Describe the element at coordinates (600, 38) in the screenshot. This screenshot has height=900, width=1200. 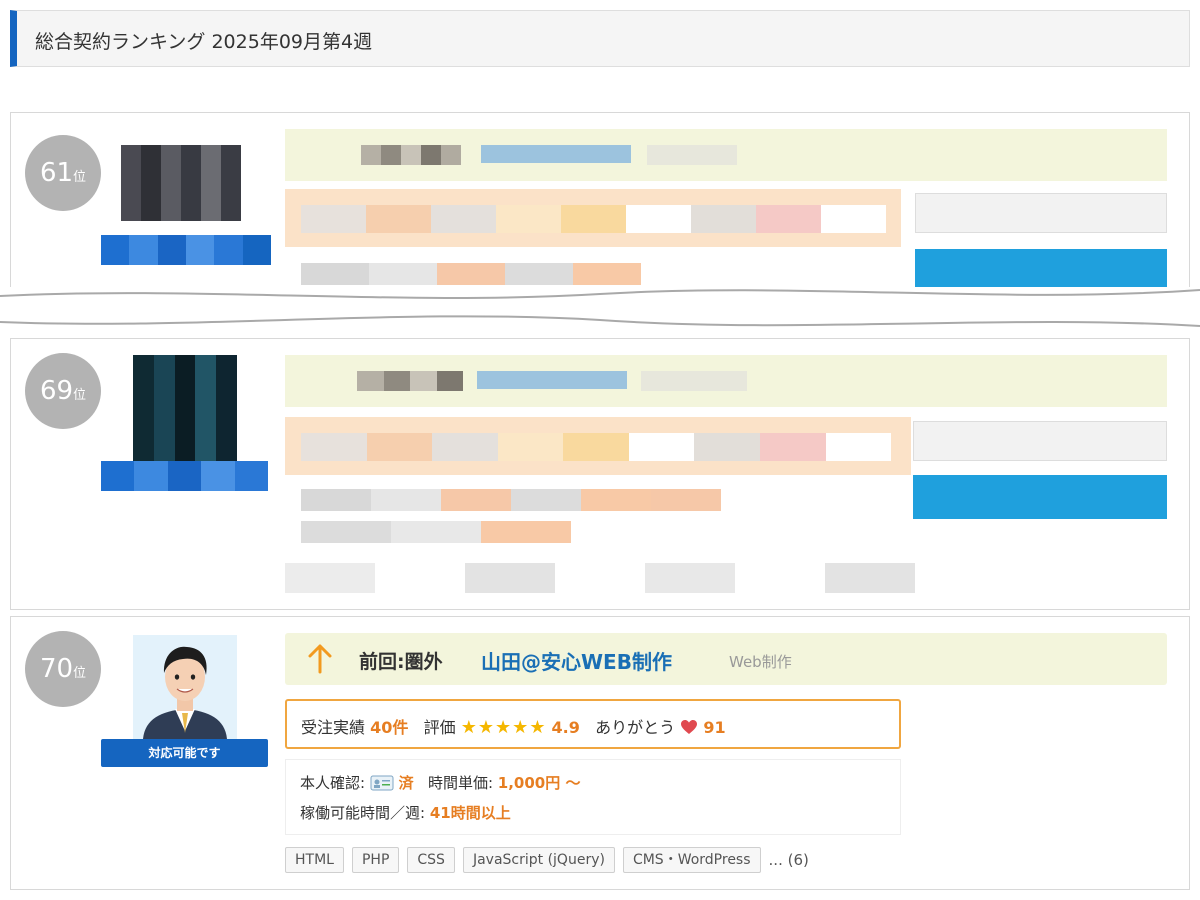
I see `ranking-header: 総合契約ランキング 2025年09月第4週` at that location.